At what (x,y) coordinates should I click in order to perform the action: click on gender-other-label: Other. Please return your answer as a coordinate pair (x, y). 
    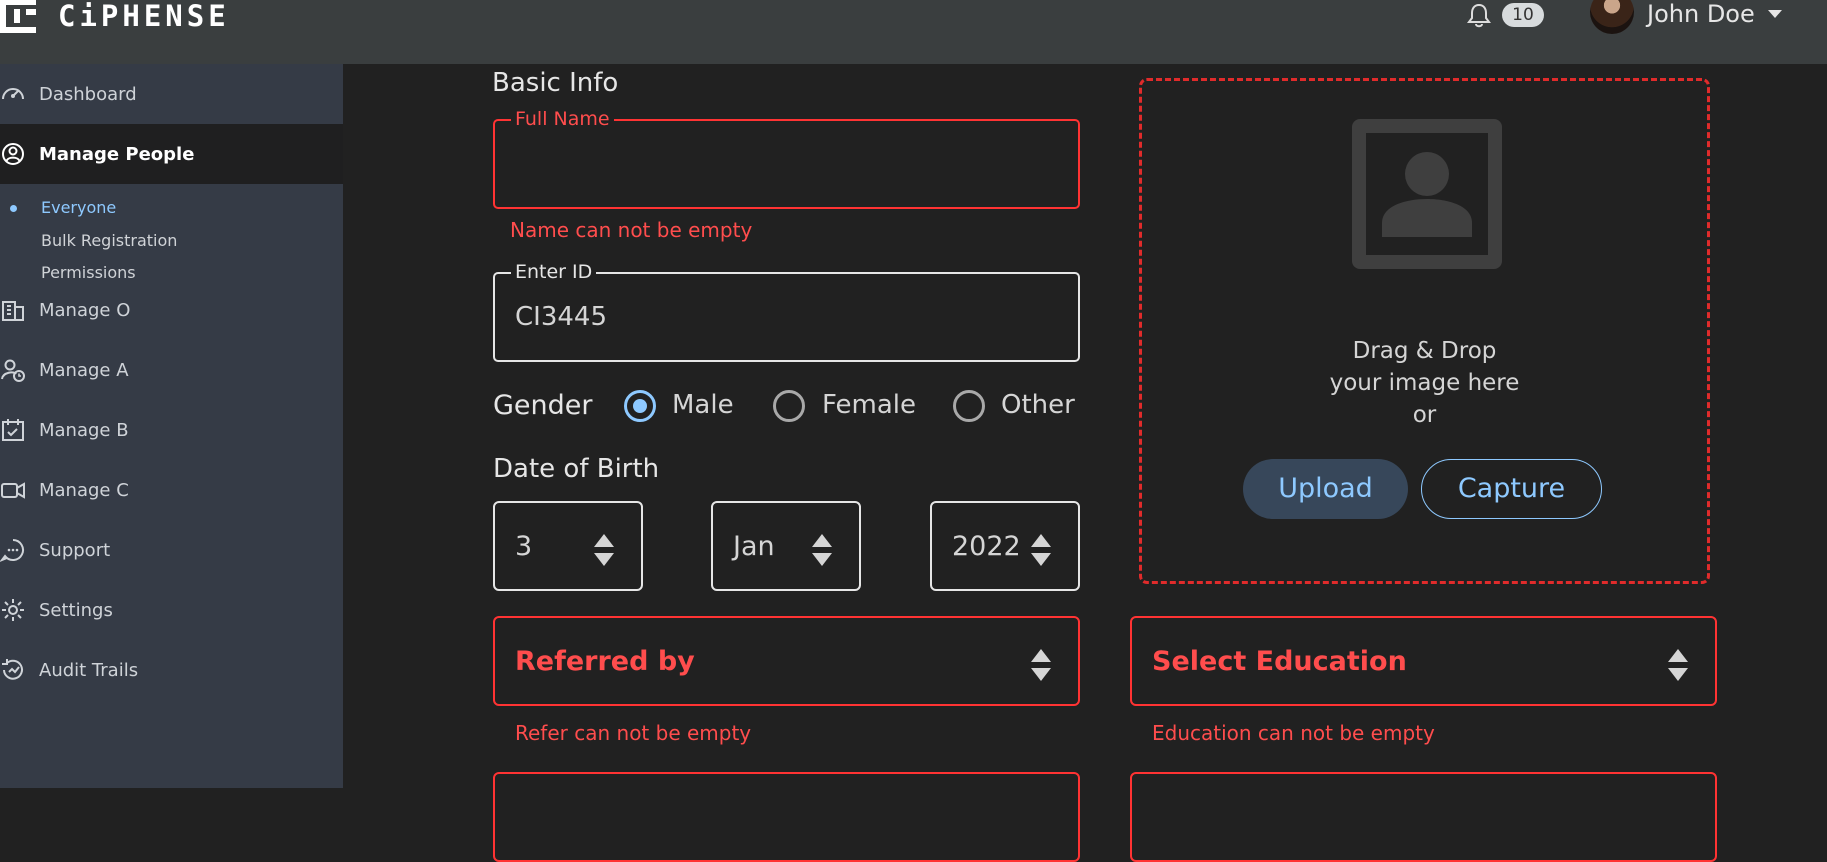
    Looking at the image, I should click on (1038, 405).